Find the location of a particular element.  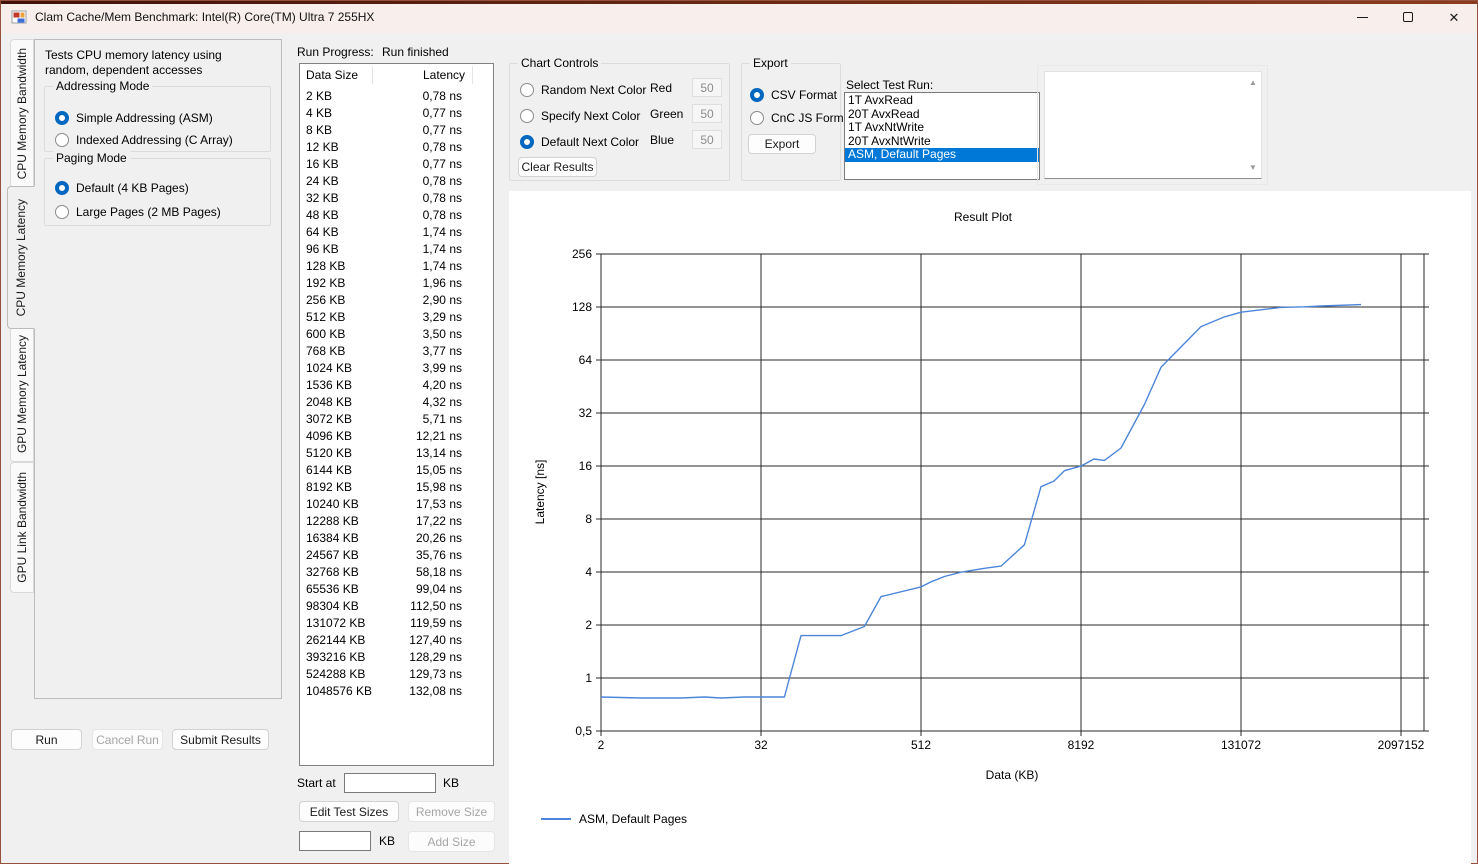

start-at-input is located at coordinates (390, 783).